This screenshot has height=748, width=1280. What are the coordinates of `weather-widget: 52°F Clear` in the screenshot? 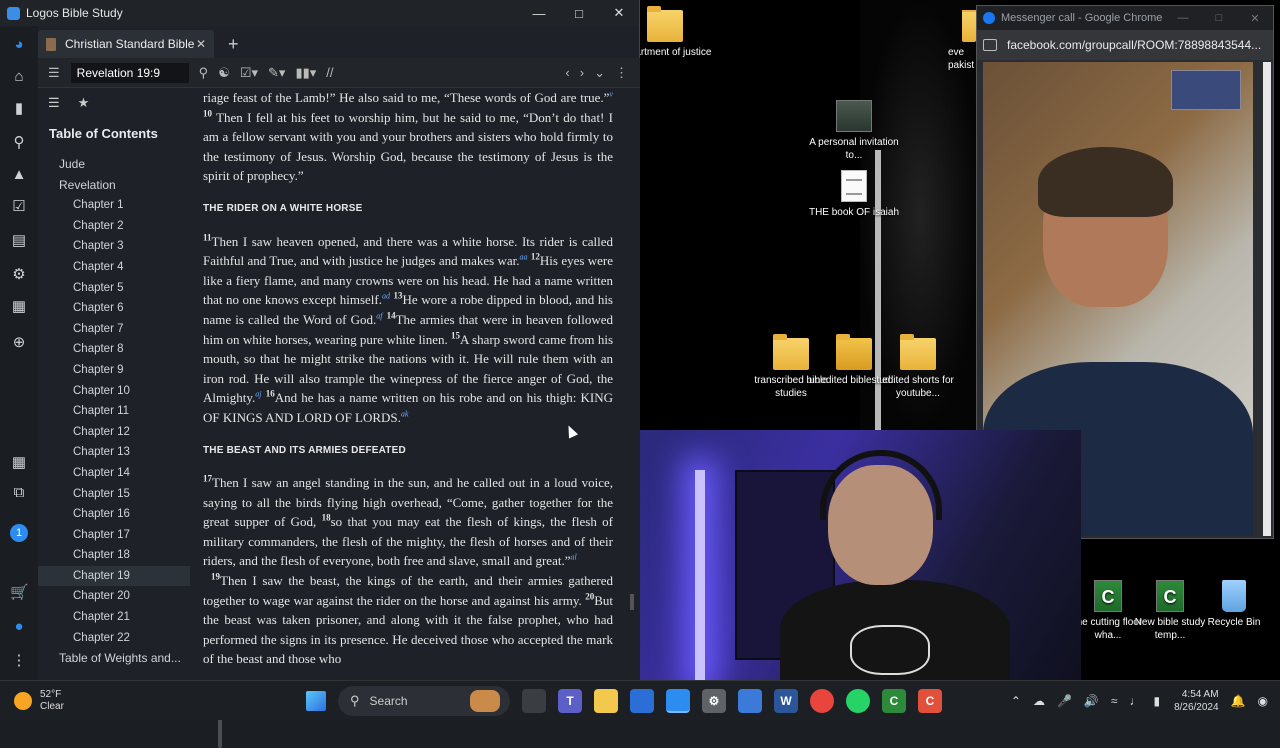 It's located at (70, 701).